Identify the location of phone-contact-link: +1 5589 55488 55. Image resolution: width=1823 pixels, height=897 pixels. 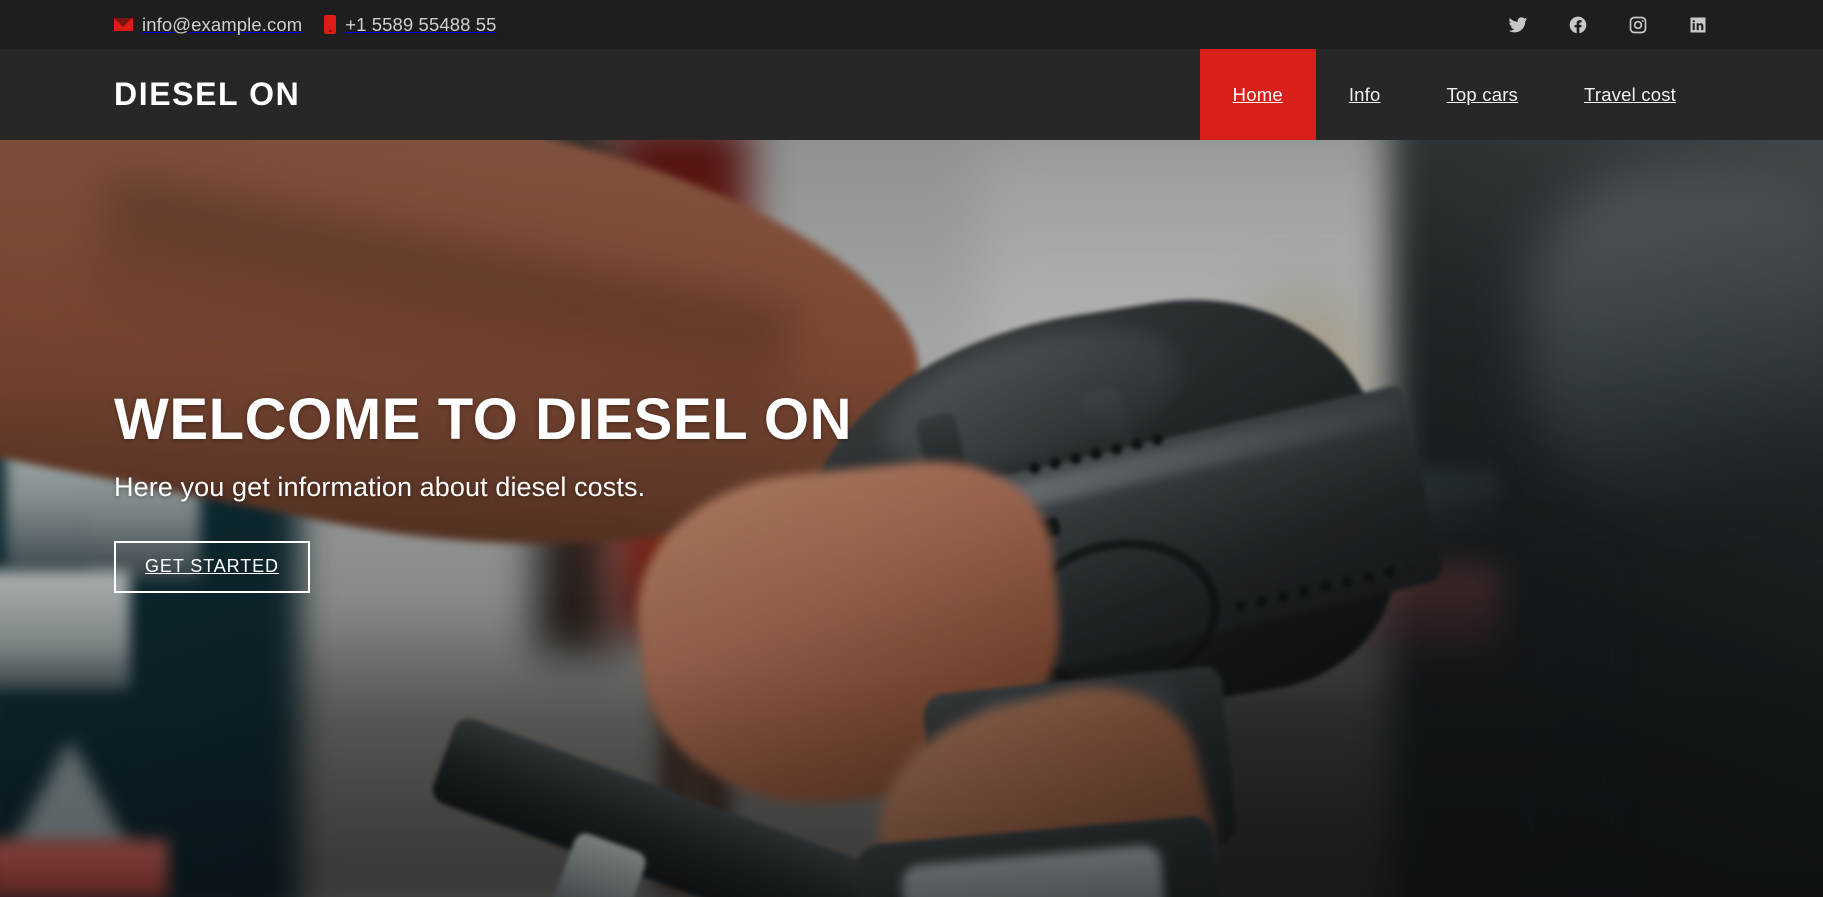
(410, 25).